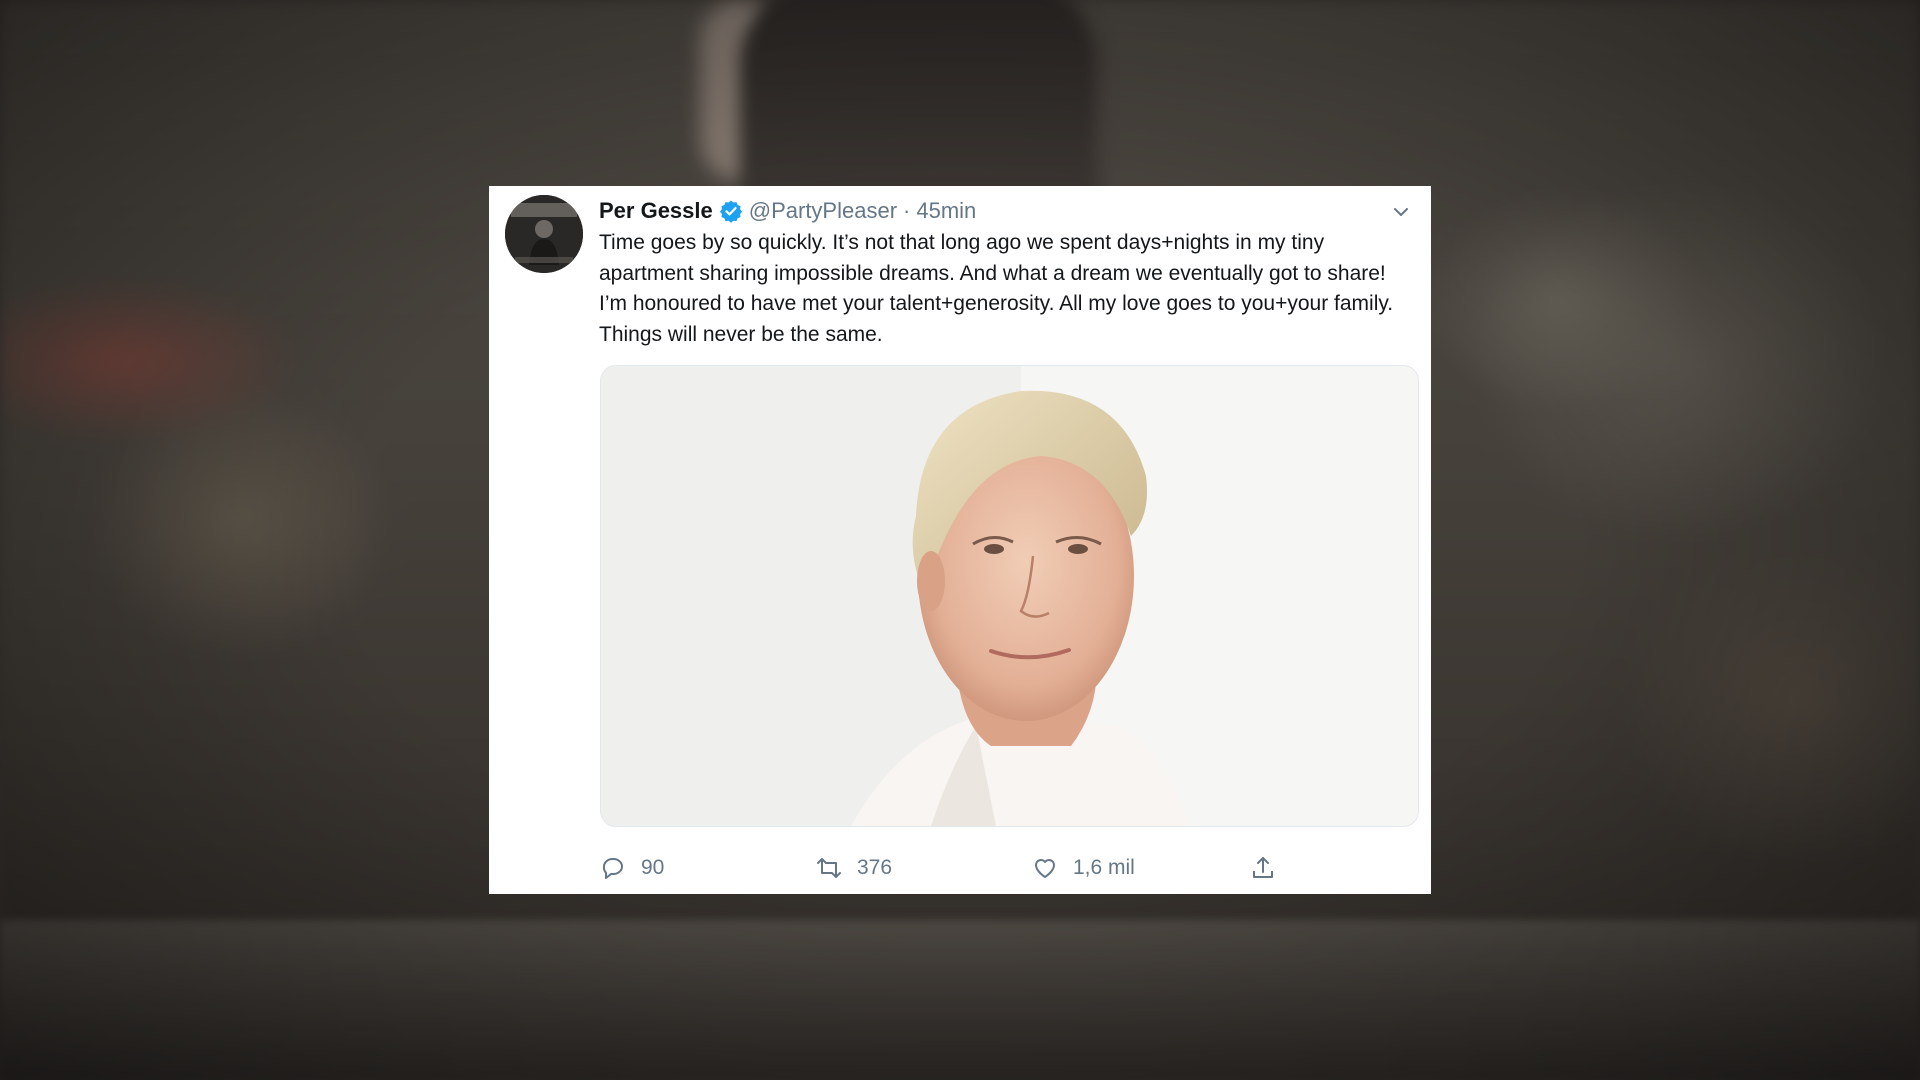 The width and height of the screenshot is (1920, 1080). What do you see at coordinates (1104, 867) in the screenshot?
I see `like-count: 1,6 mil` at bounding box center [1104, 867].